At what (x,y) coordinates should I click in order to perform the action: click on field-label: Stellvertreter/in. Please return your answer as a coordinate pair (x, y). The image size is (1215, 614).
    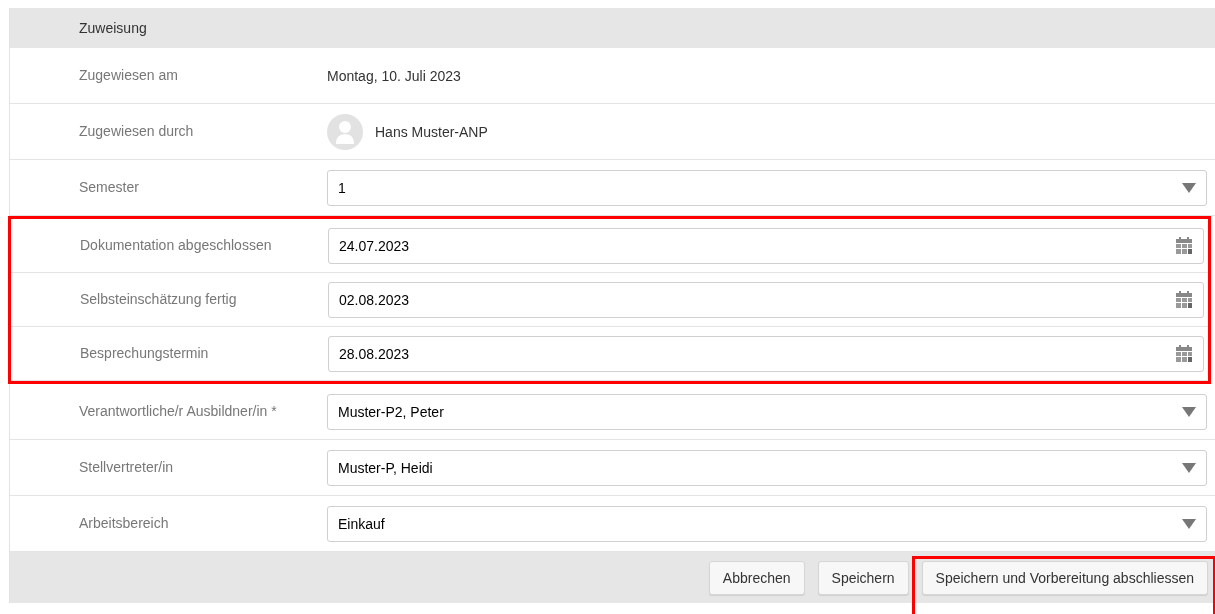
    Looking at the image, I should click on (126, 467).